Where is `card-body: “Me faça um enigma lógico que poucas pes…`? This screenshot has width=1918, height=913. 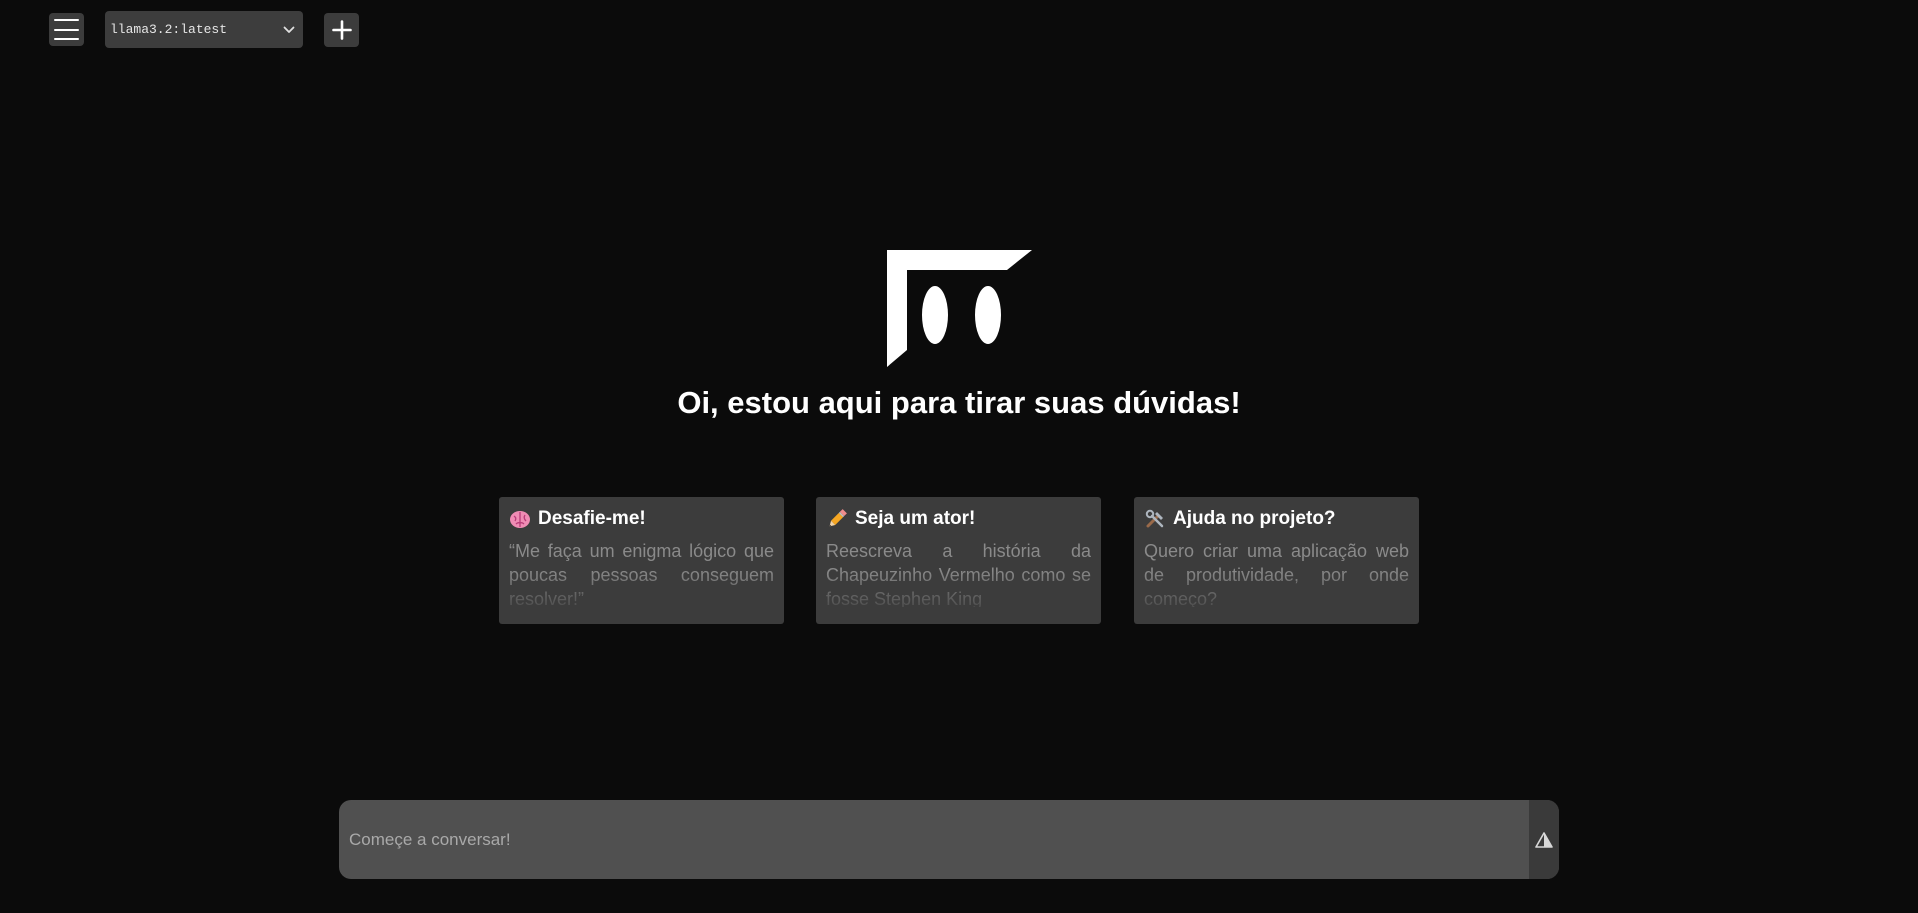
card-body: “Me faça um enigma lógico que poucas pes… is located at coordinates (641, 574).